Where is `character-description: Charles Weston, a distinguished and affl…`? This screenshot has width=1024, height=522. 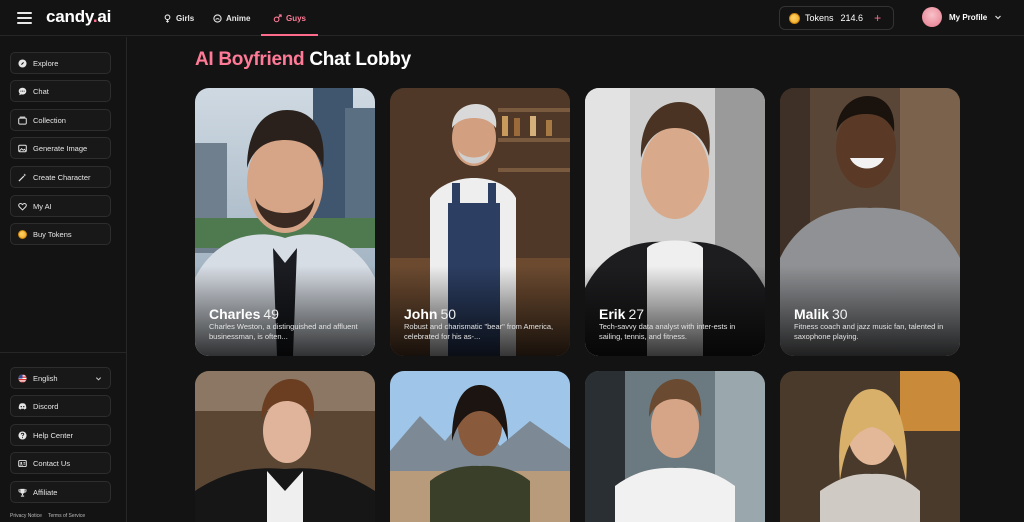 character-description: Charles Weston, a distinguished and affl… is located at coordinates (283, 331).